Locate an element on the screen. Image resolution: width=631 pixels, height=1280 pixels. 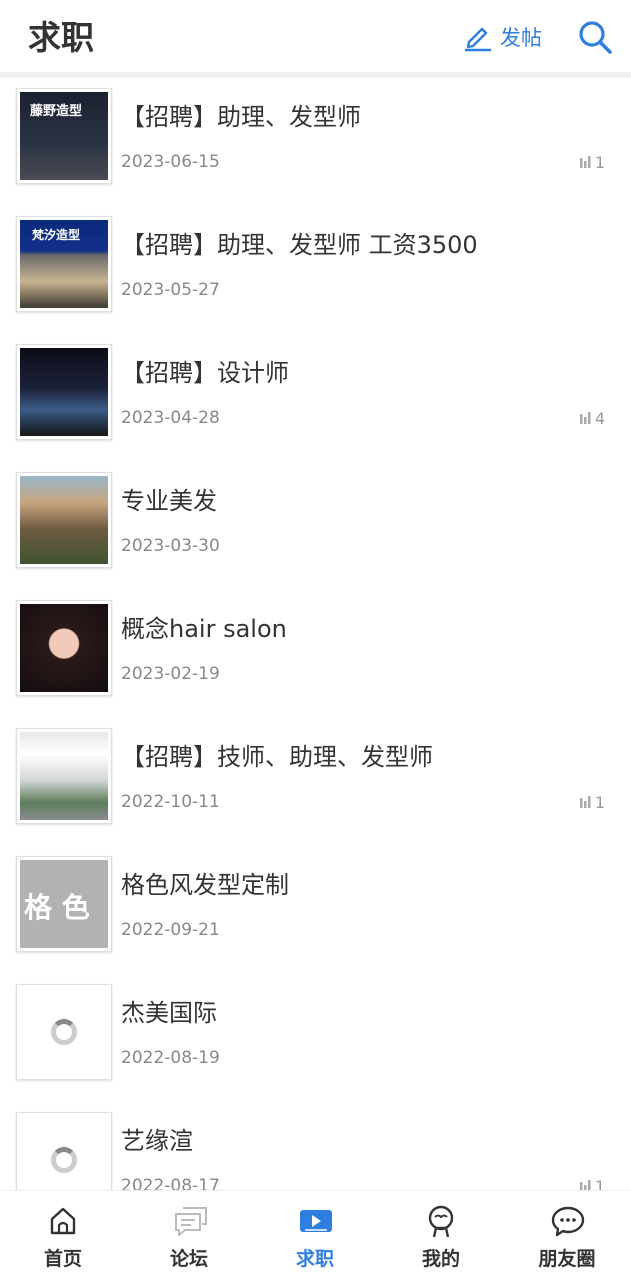
tab-label: 朋友圈 is located at coordinates (567, 1259).